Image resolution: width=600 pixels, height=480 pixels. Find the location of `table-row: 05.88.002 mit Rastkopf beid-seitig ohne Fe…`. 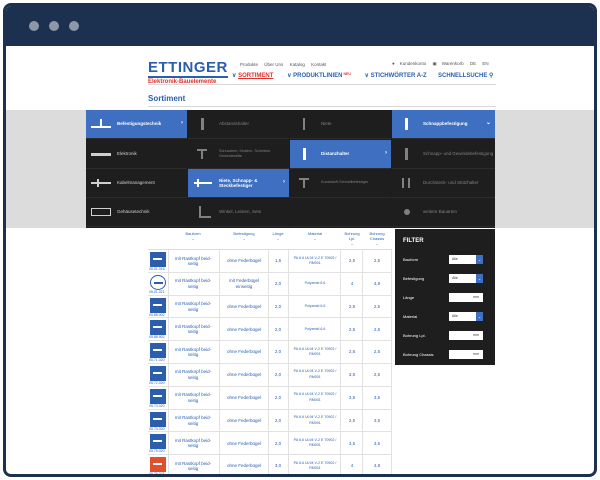

table-row: 05.88.002 mit Rastkopf beid-seitig ohne Fe… is located at coordinates (270, 307).